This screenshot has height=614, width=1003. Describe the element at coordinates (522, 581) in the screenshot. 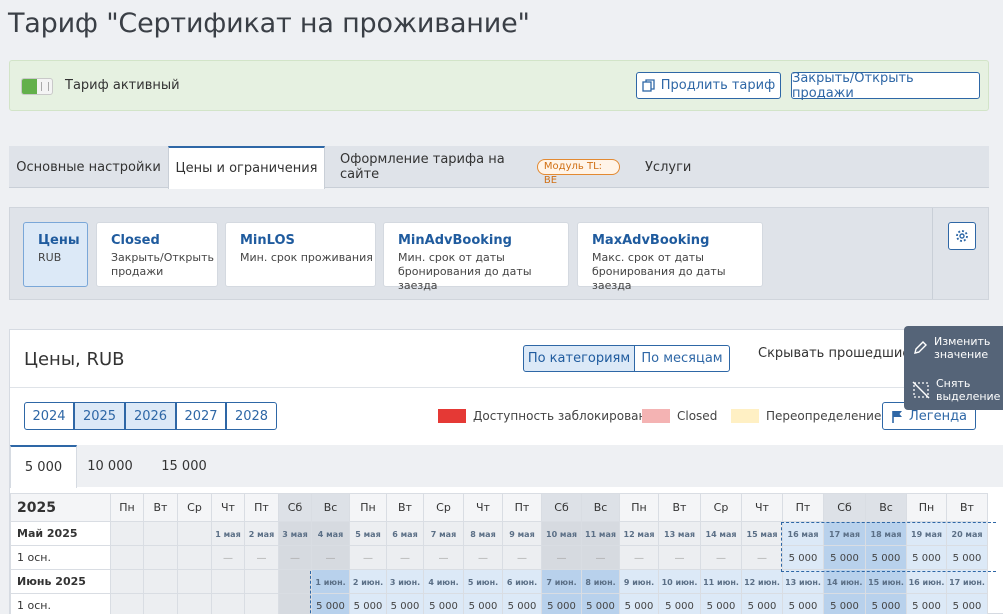

I see `day-cell: 6 июн.` at that location.